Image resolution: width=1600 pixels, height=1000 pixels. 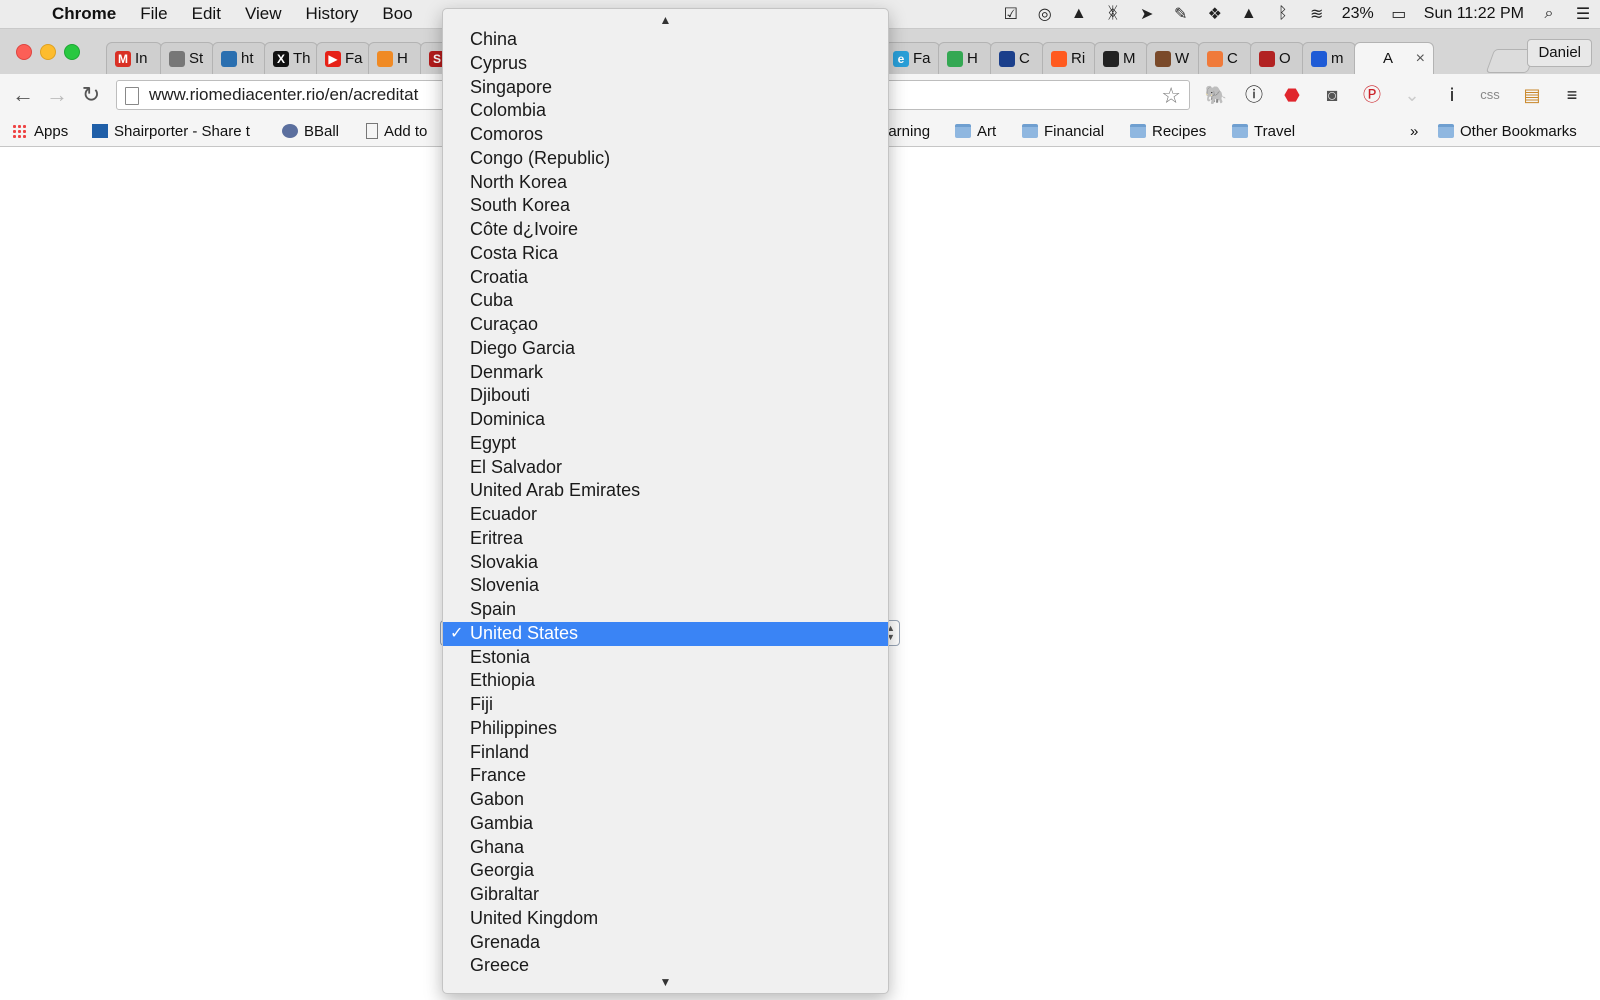 What do you see at coordinates (665, 515) in the screenshot?
I see `list-item: Ecuador` at bounding box center [665, 515].